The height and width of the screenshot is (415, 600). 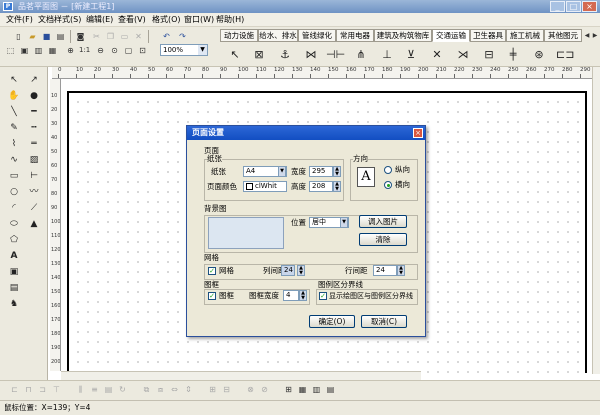 What do you see at coordinates (34, 224) in the screenshot?
I see `fill-icon: ▲` at bounding box center [34, 224].